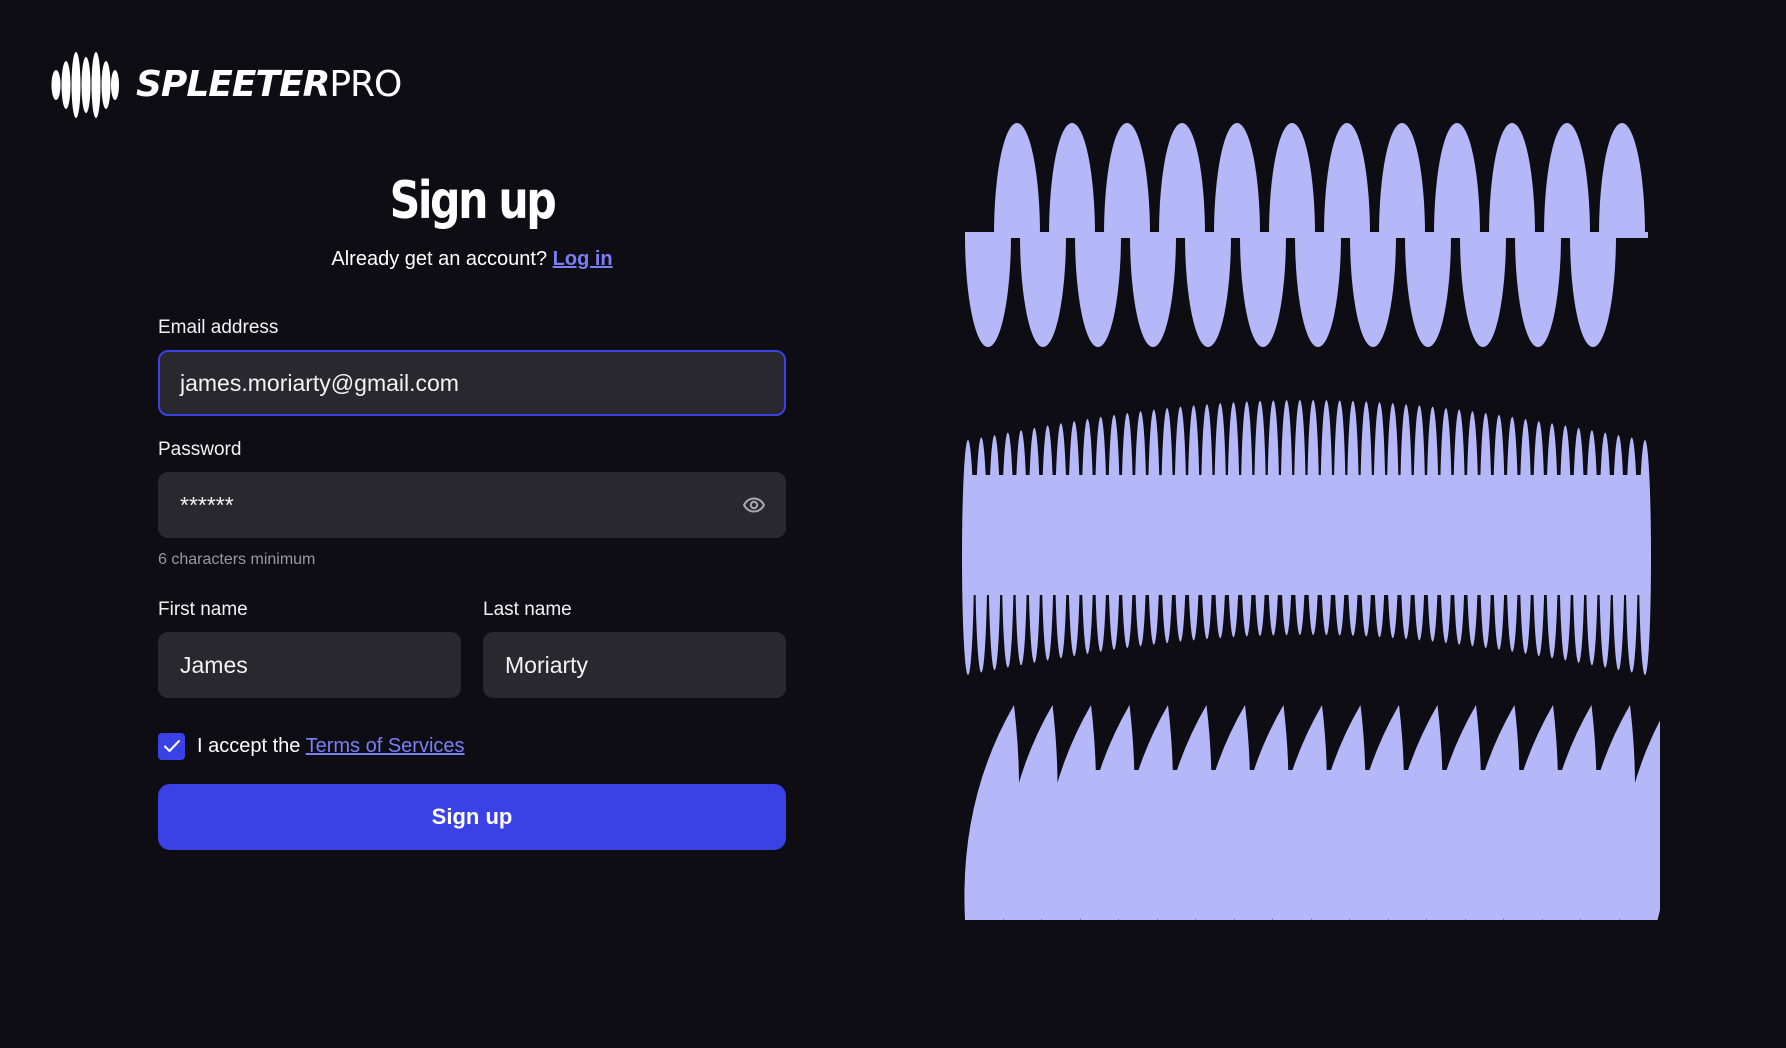 This screenshot has height=1048, width=1786. I want to click on last-name-label: Last name, so click(527, 609).